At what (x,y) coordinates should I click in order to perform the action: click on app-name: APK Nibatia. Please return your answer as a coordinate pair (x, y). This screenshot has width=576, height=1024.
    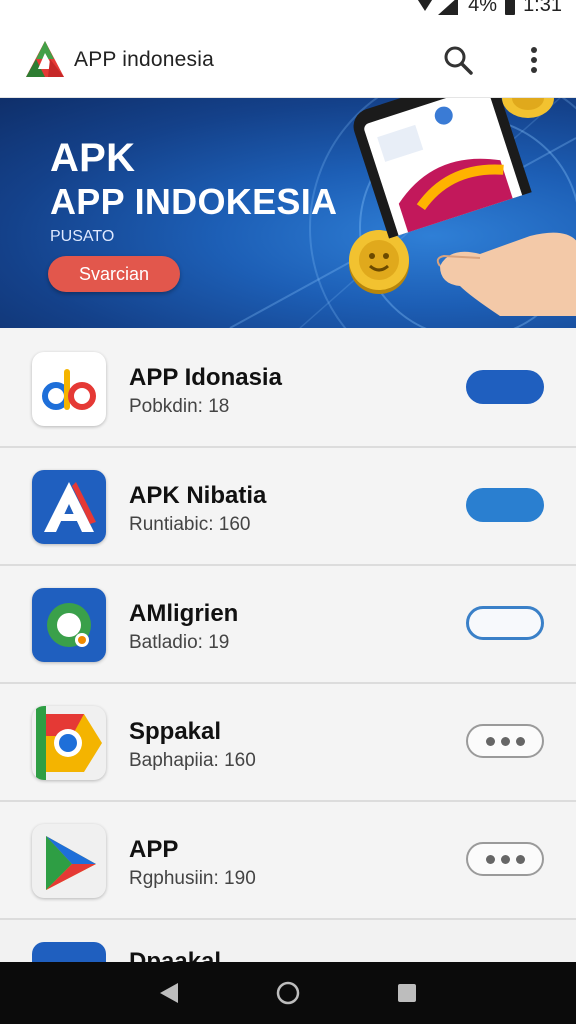
    Looking at the image, I should click on (198, 495).